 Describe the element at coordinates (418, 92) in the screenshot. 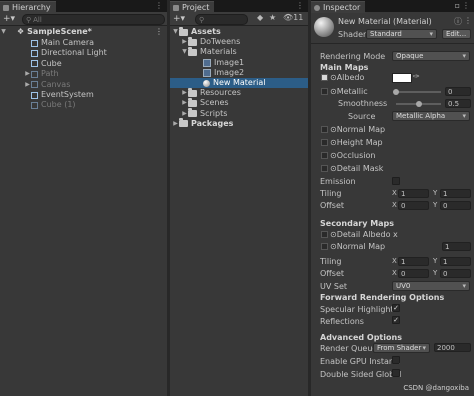

I see `metallic-slider-track` at that location.